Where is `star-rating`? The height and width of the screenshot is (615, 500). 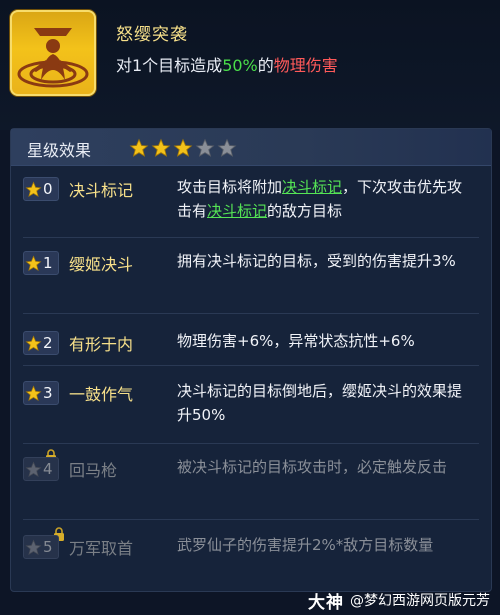
star-rating is located at coordinates (183, 148).